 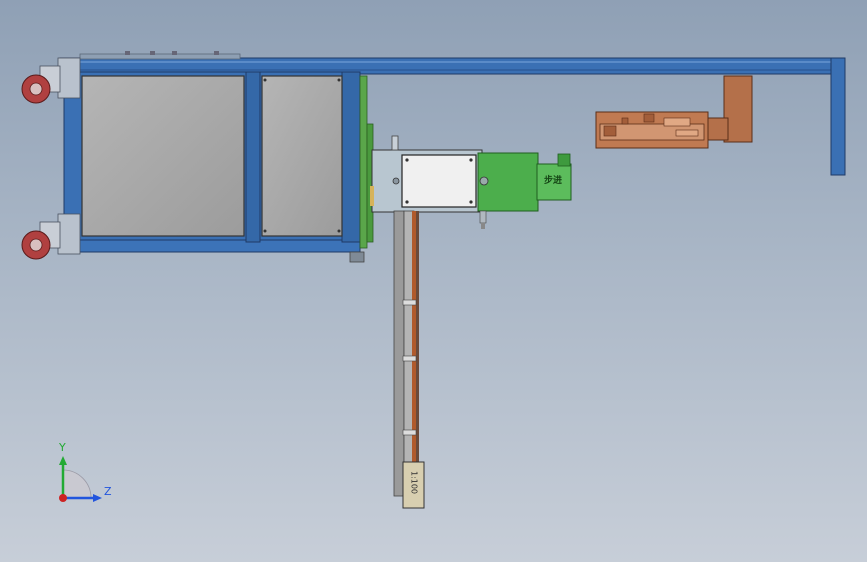 I want to click on linear-carriage, so click(x=426, y=174).